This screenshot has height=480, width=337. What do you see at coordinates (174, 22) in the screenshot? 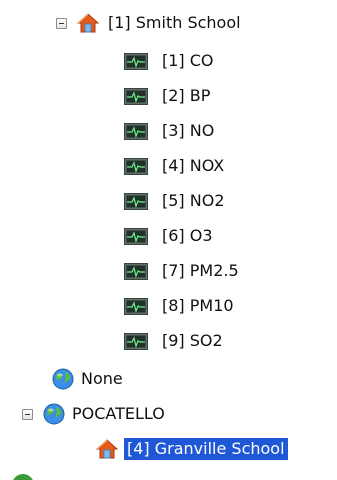
I see `node-label: [1] Smith School` at bounding box center [174, 22].